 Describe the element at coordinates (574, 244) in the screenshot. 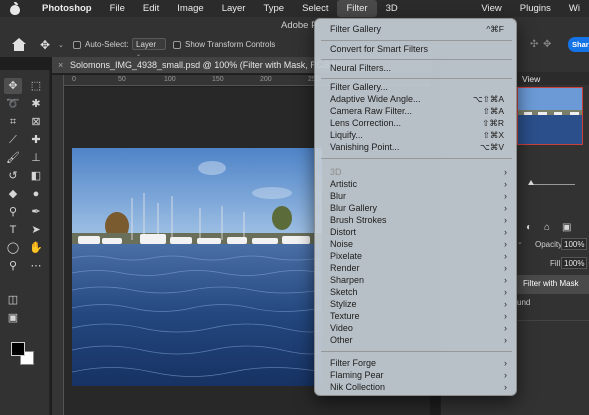

I see `opacity-field: 100%` at that location.